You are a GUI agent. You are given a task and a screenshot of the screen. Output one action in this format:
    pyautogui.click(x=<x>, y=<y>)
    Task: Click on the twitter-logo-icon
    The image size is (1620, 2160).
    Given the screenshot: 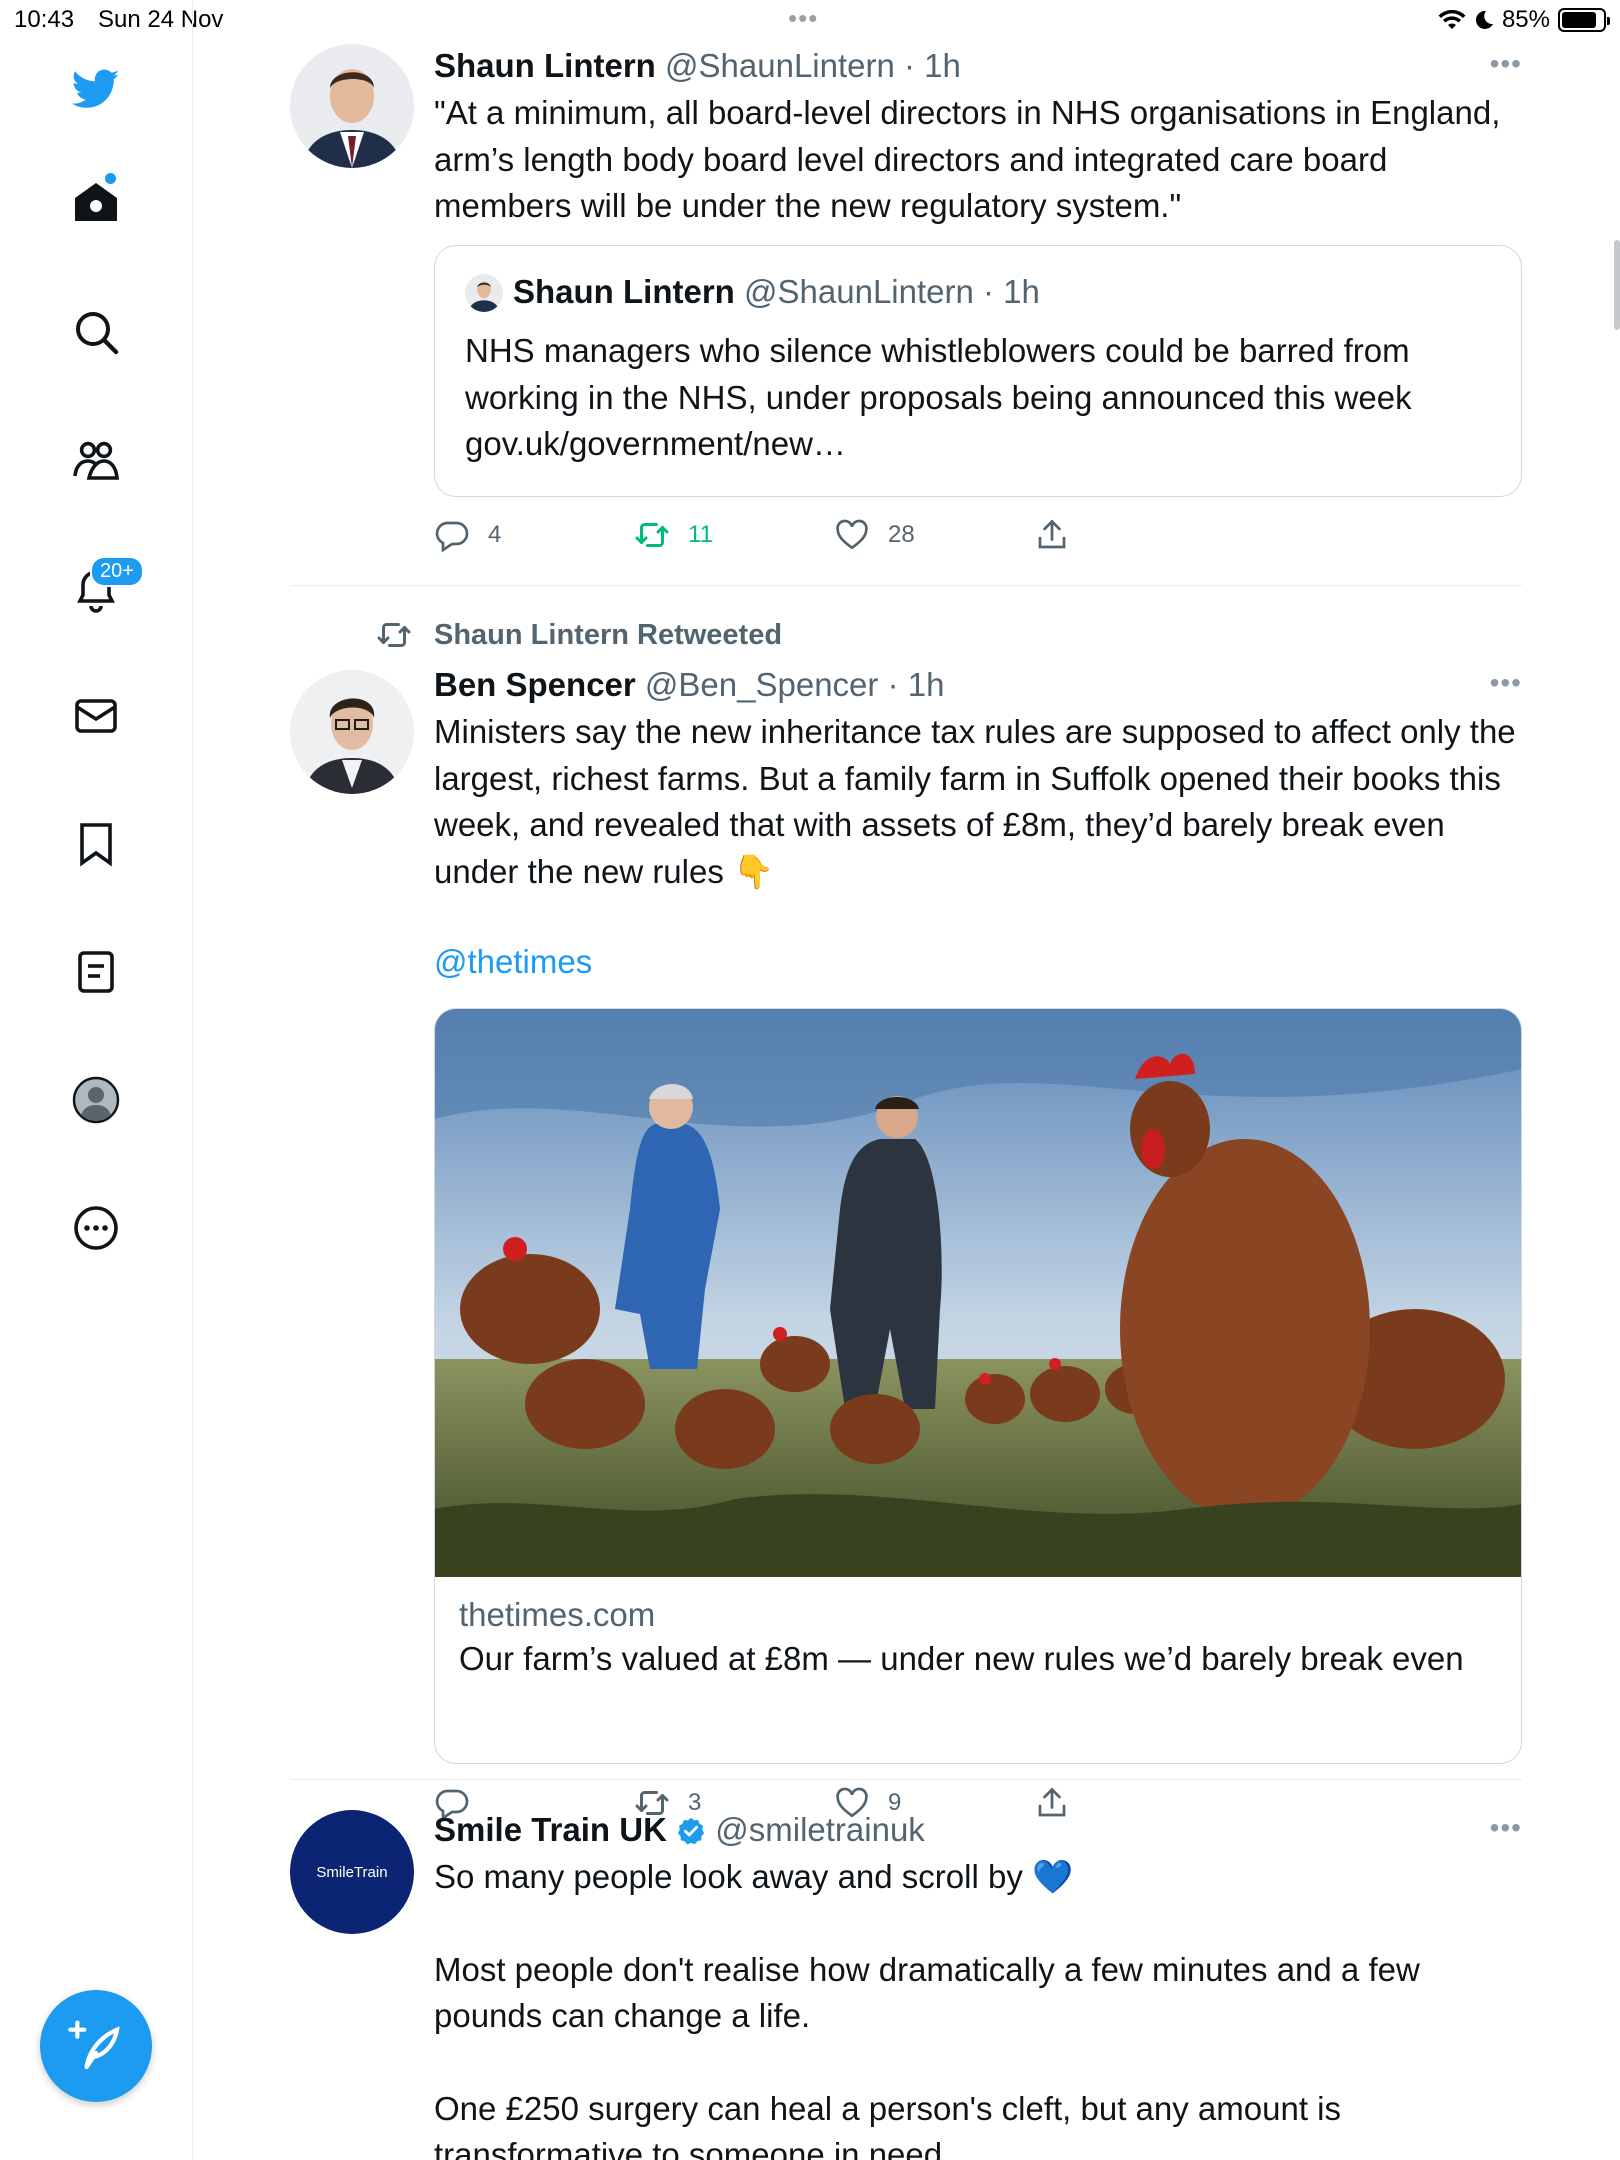 What is the action you would take?
    pyautogui.click(x=96, y=89)
    